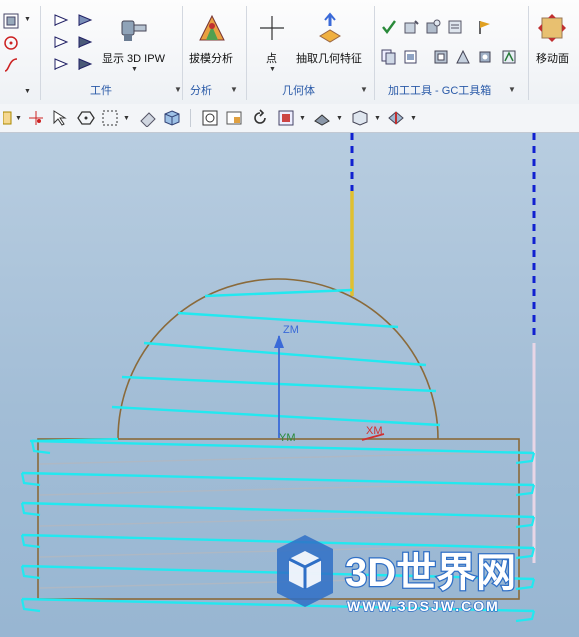  What do you see at coordinates (360, 118) in the screenshot?
I see `wireframe-cube-icon` at bounding box center [360, 118].